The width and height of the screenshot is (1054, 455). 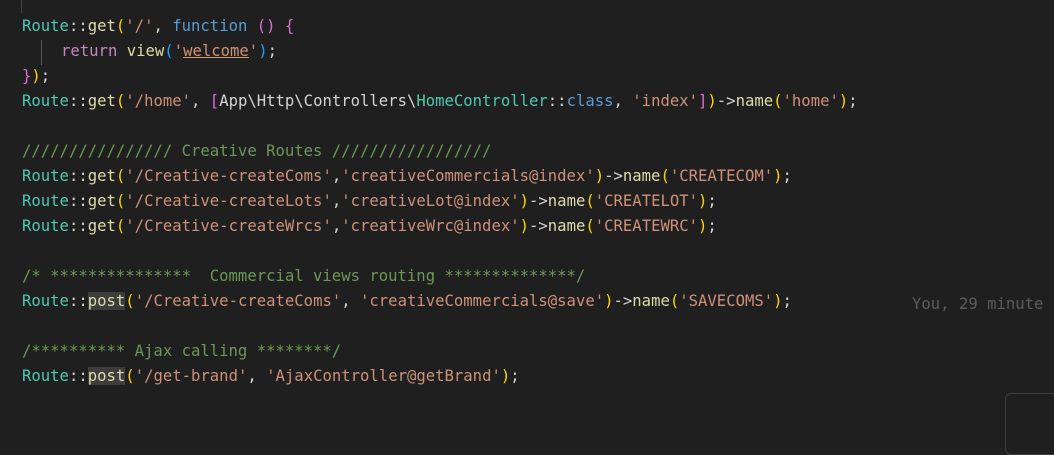 I want to click on code-token: (), so click(x=266, y=26).